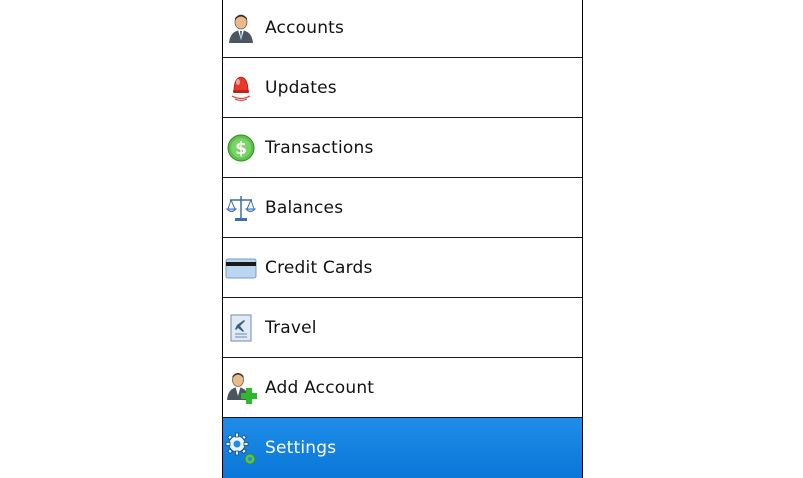  Describe the element at coordinates (301, 87) in the screenshot. I see `menu-item-label: Updates` at that location.